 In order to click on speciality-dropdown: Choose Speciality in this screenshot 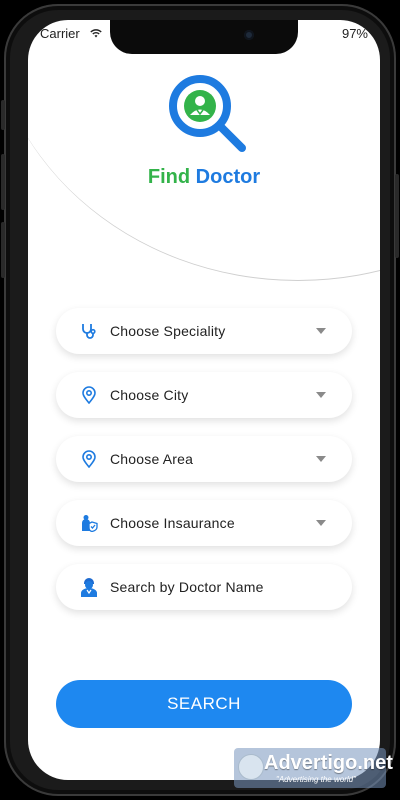, I will do `click(204, 331)`.